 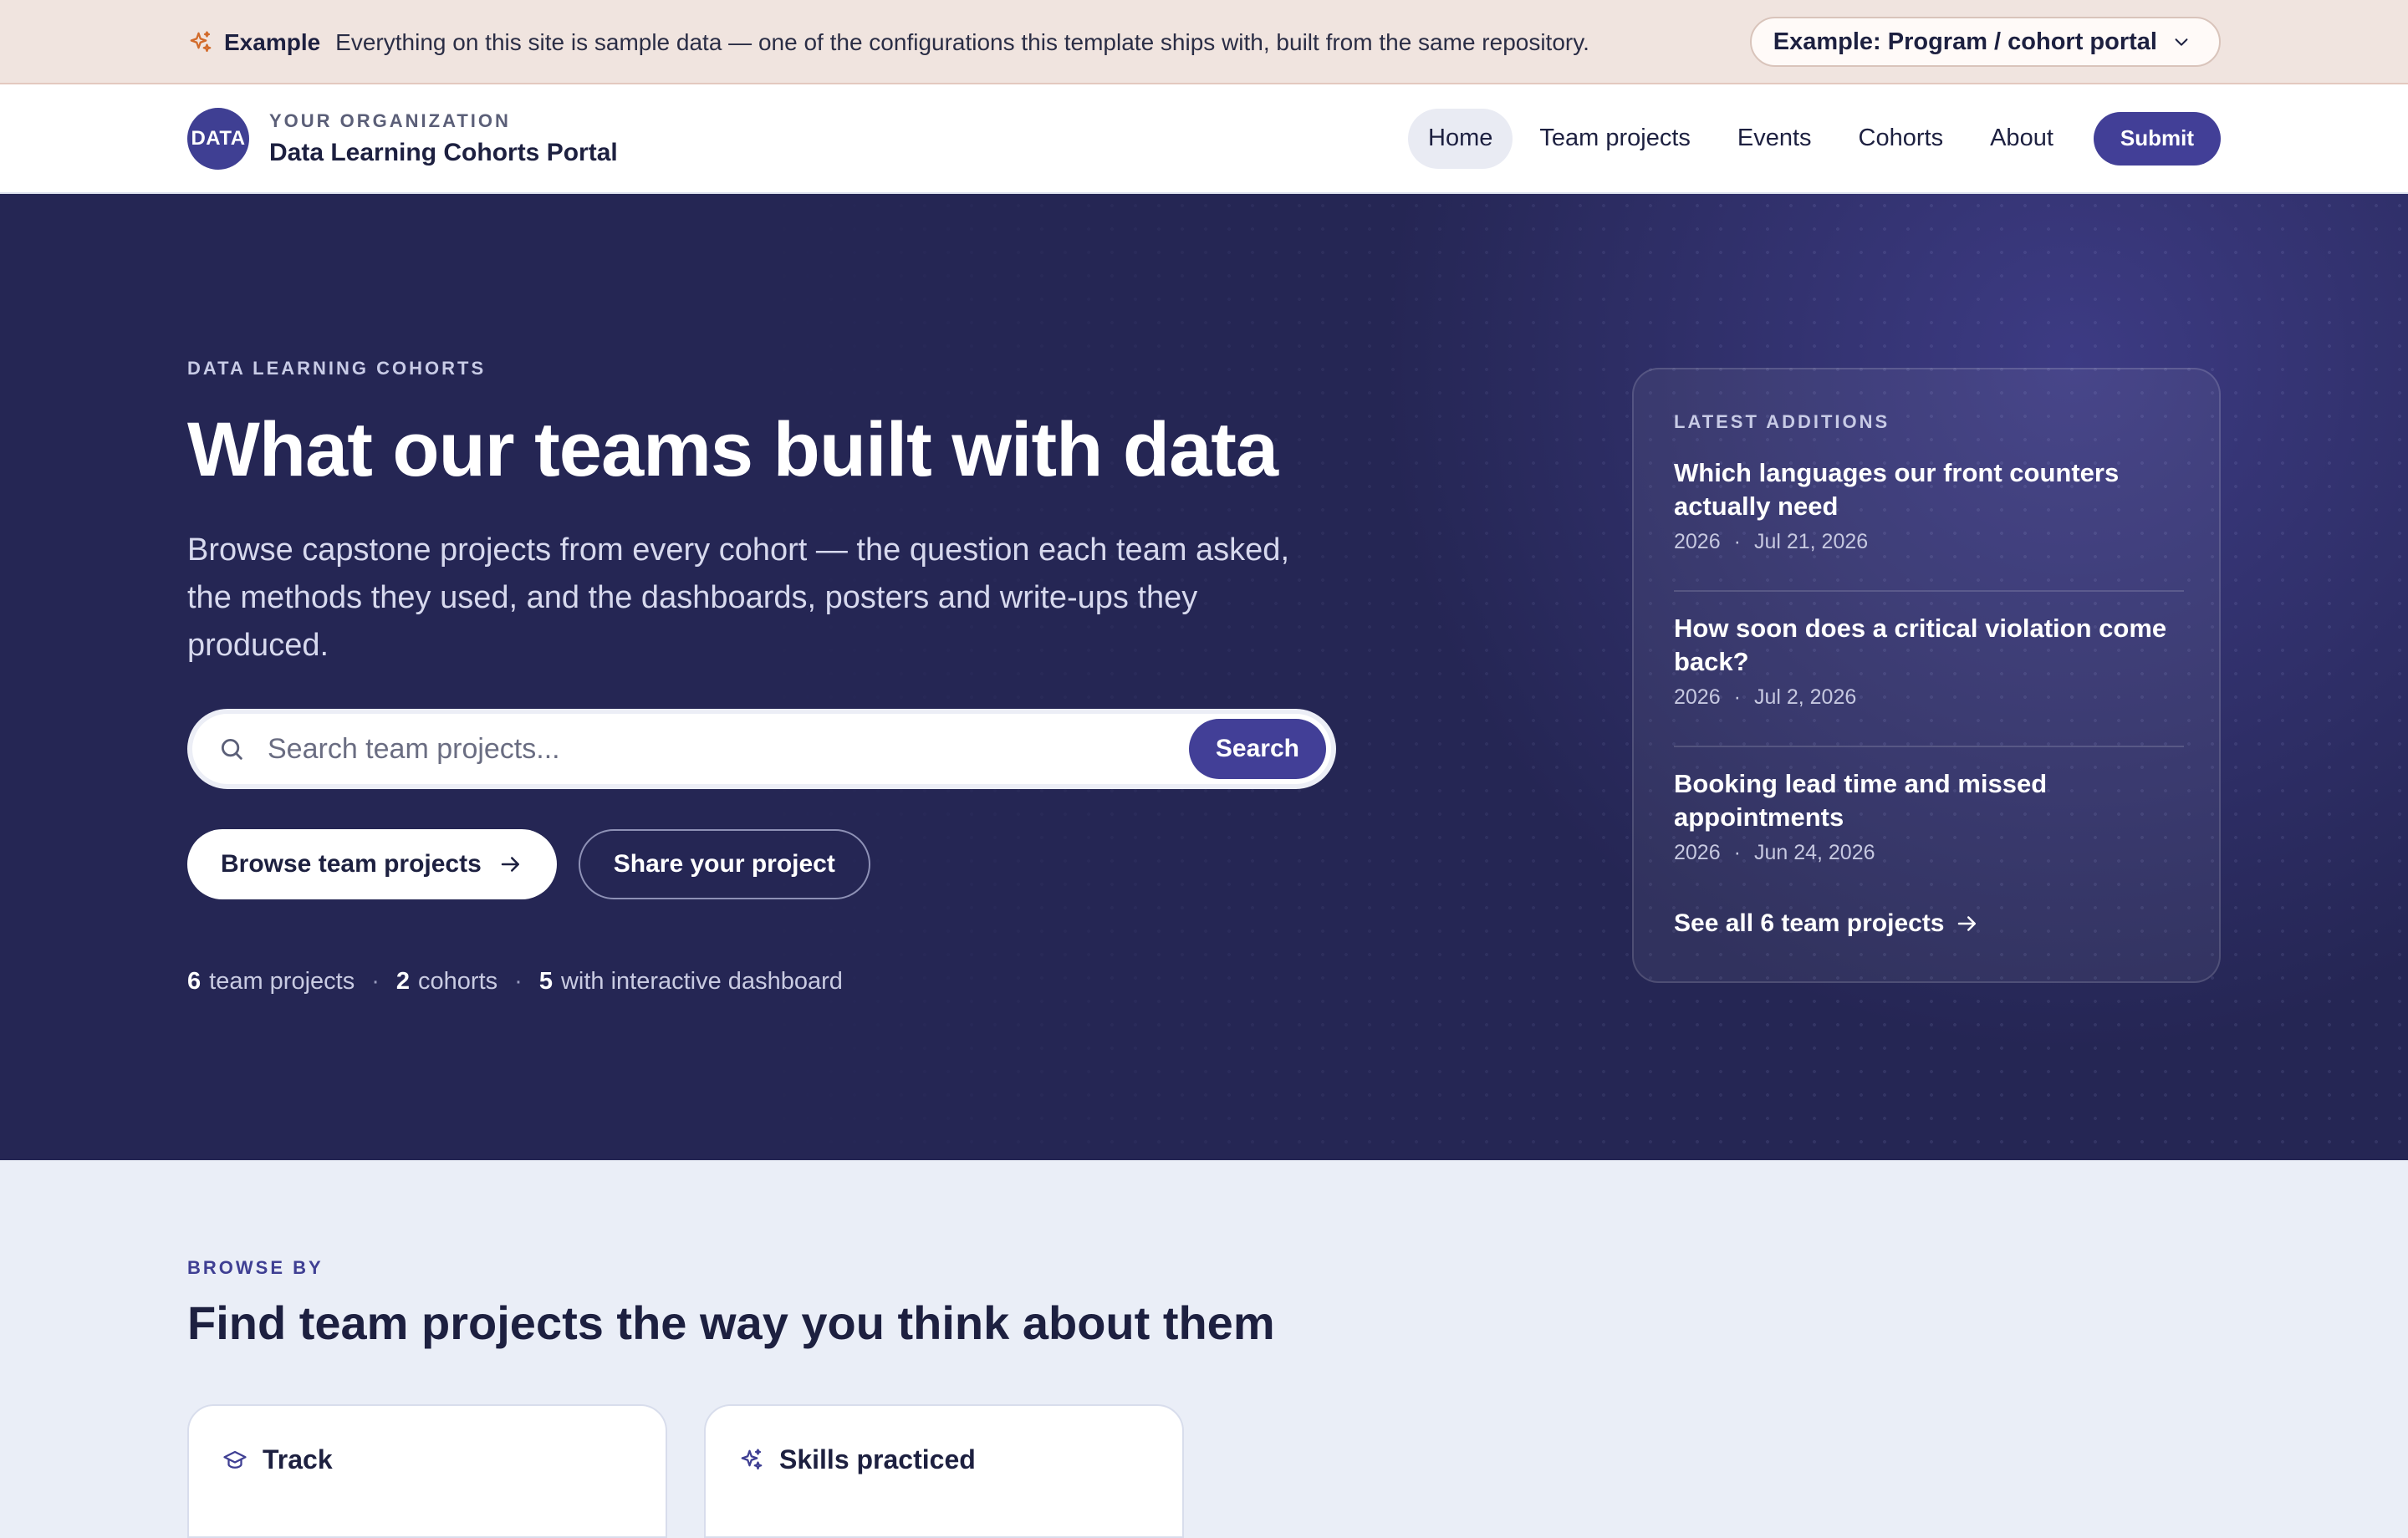 I want to click on config-select-value: Example: Program / cohort portal, so click(x=1965, y=41).